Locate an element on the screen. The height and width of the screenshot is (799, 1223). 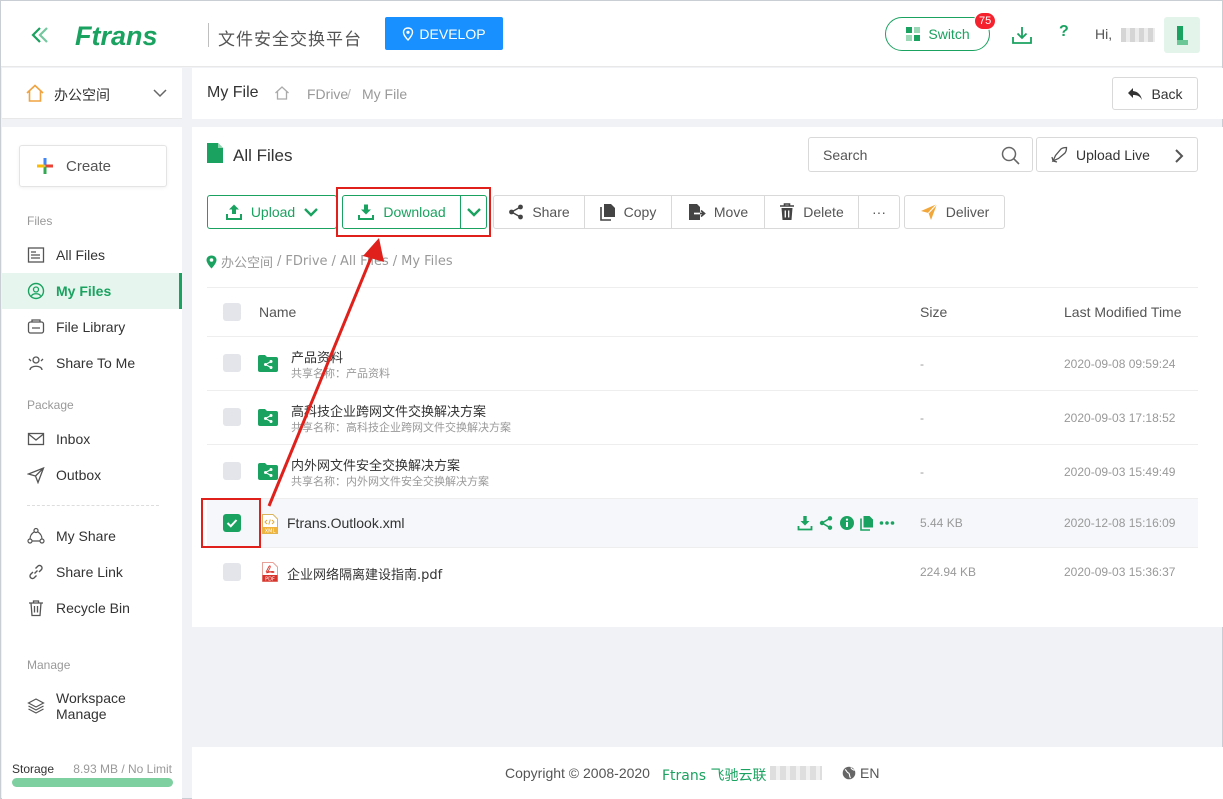
more-actions-button: ··· is located at coordinates (879, 212).